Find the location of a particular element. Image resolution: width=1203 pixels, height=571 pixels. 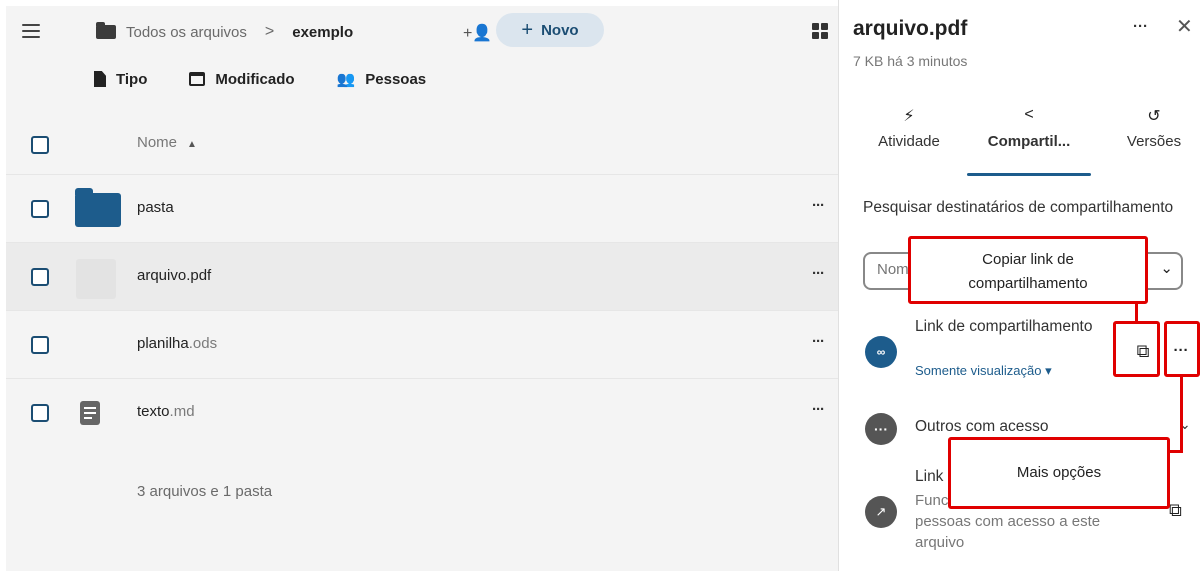

copy-link-callout: Copiar link de compartilhamento is located at coordinates (1028, 270).